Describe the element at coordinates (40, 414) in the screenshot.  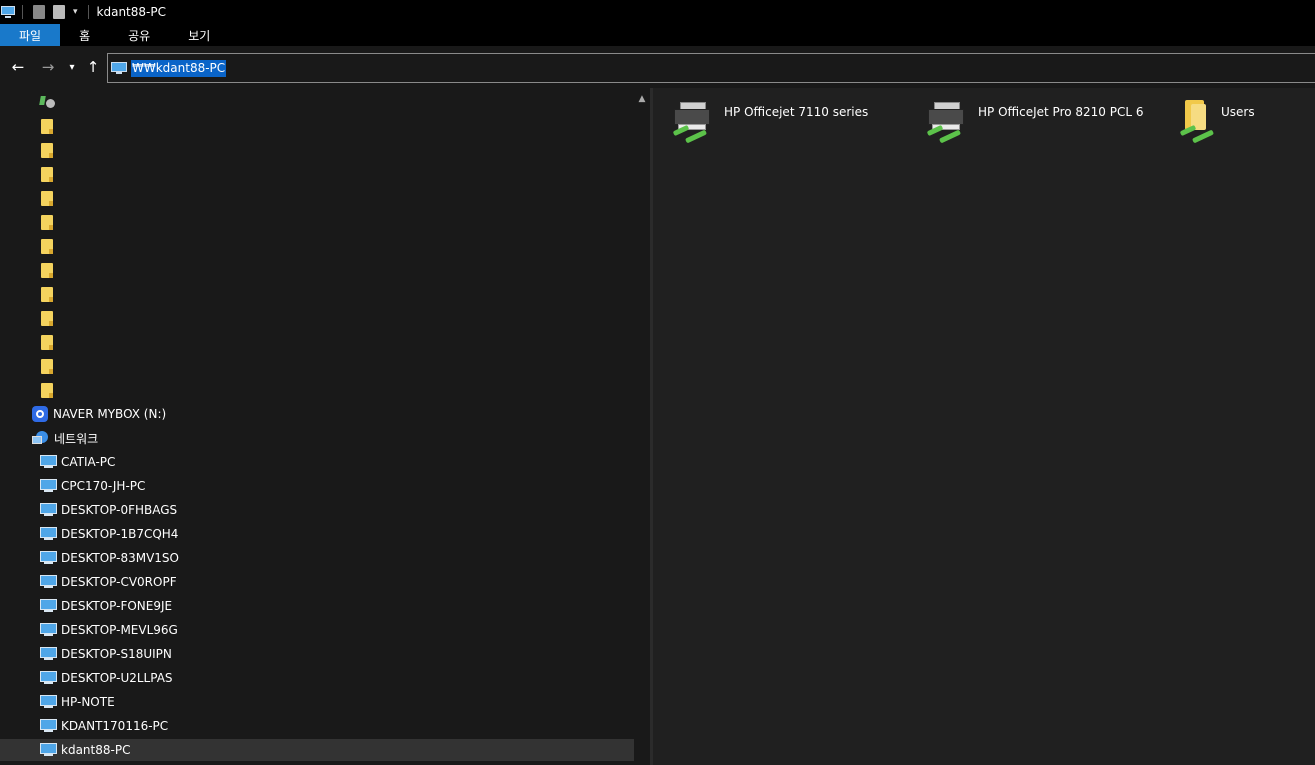
I see `naver-mybox-icon` at that location.